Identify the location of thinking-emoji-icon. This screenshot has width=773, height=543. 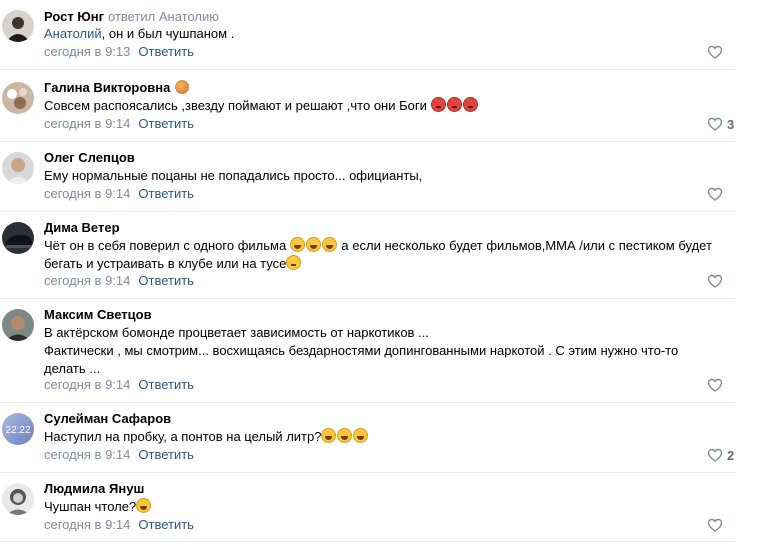
(294, 262).